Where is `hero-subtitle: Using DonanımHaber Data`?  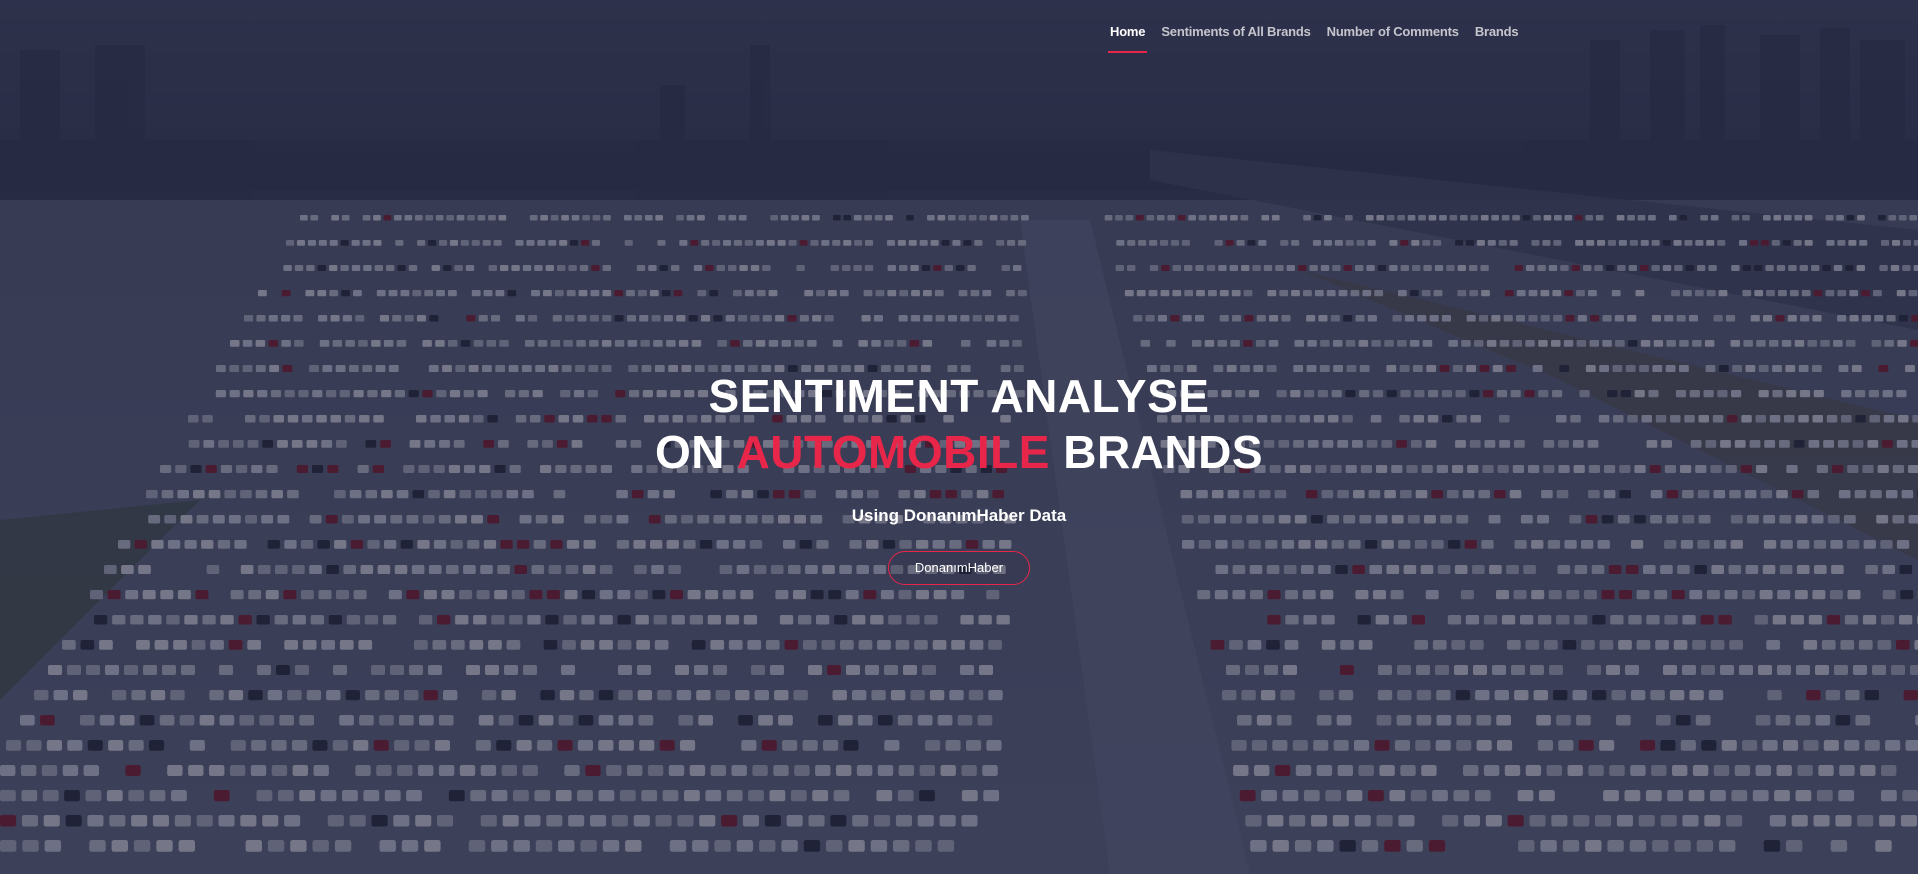 hero-subtitle: Using DonanımHaber Data is located at coordinates (959, 515).